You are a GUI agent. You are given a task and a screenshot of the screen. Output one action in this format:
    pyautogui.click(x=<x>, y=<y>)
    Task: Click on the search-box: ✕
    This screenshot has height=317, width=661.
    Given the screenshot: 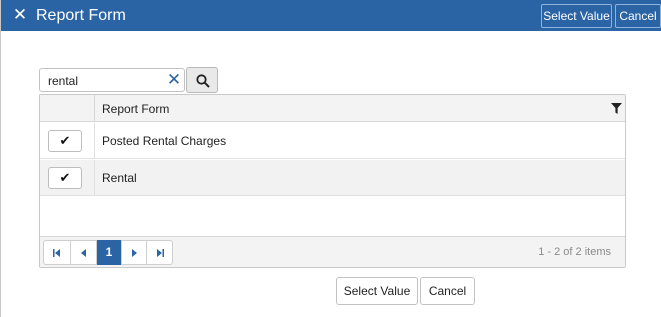 What is the action you would take?
    pyautogui.click(x=112, y=80)
    